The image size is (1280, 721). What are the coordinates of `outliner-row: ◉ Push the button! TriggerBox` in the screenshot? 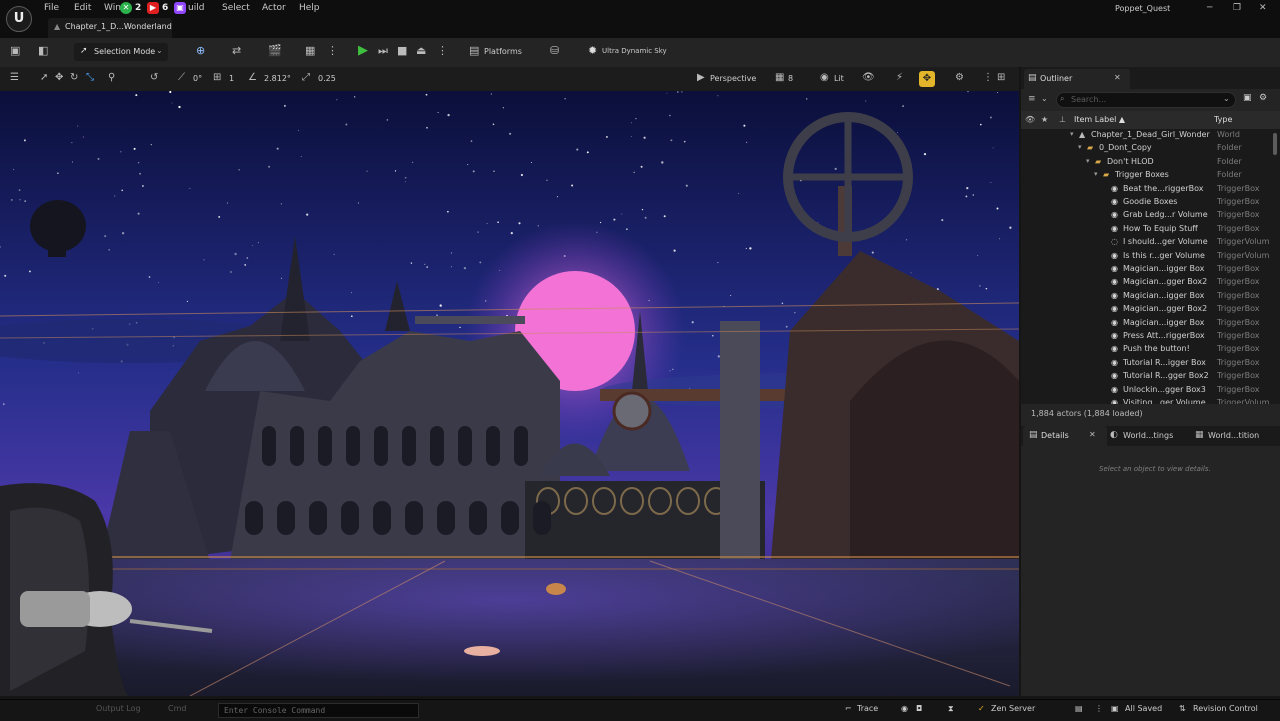 It's located at (1146, 349).